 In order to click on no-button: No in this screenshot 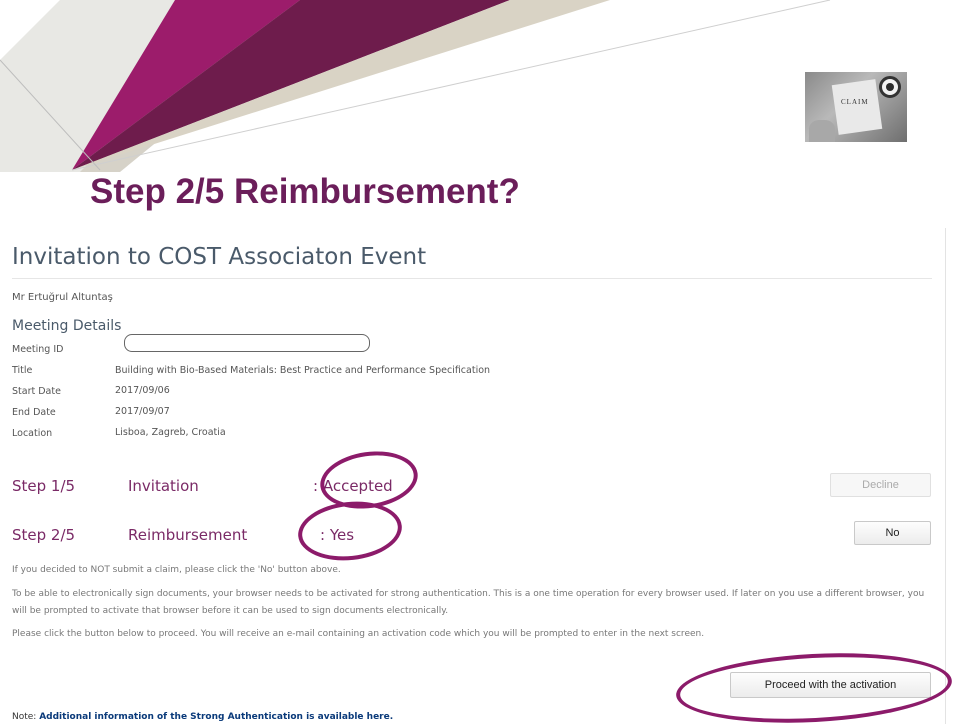, I will do `click(892, 533)`.